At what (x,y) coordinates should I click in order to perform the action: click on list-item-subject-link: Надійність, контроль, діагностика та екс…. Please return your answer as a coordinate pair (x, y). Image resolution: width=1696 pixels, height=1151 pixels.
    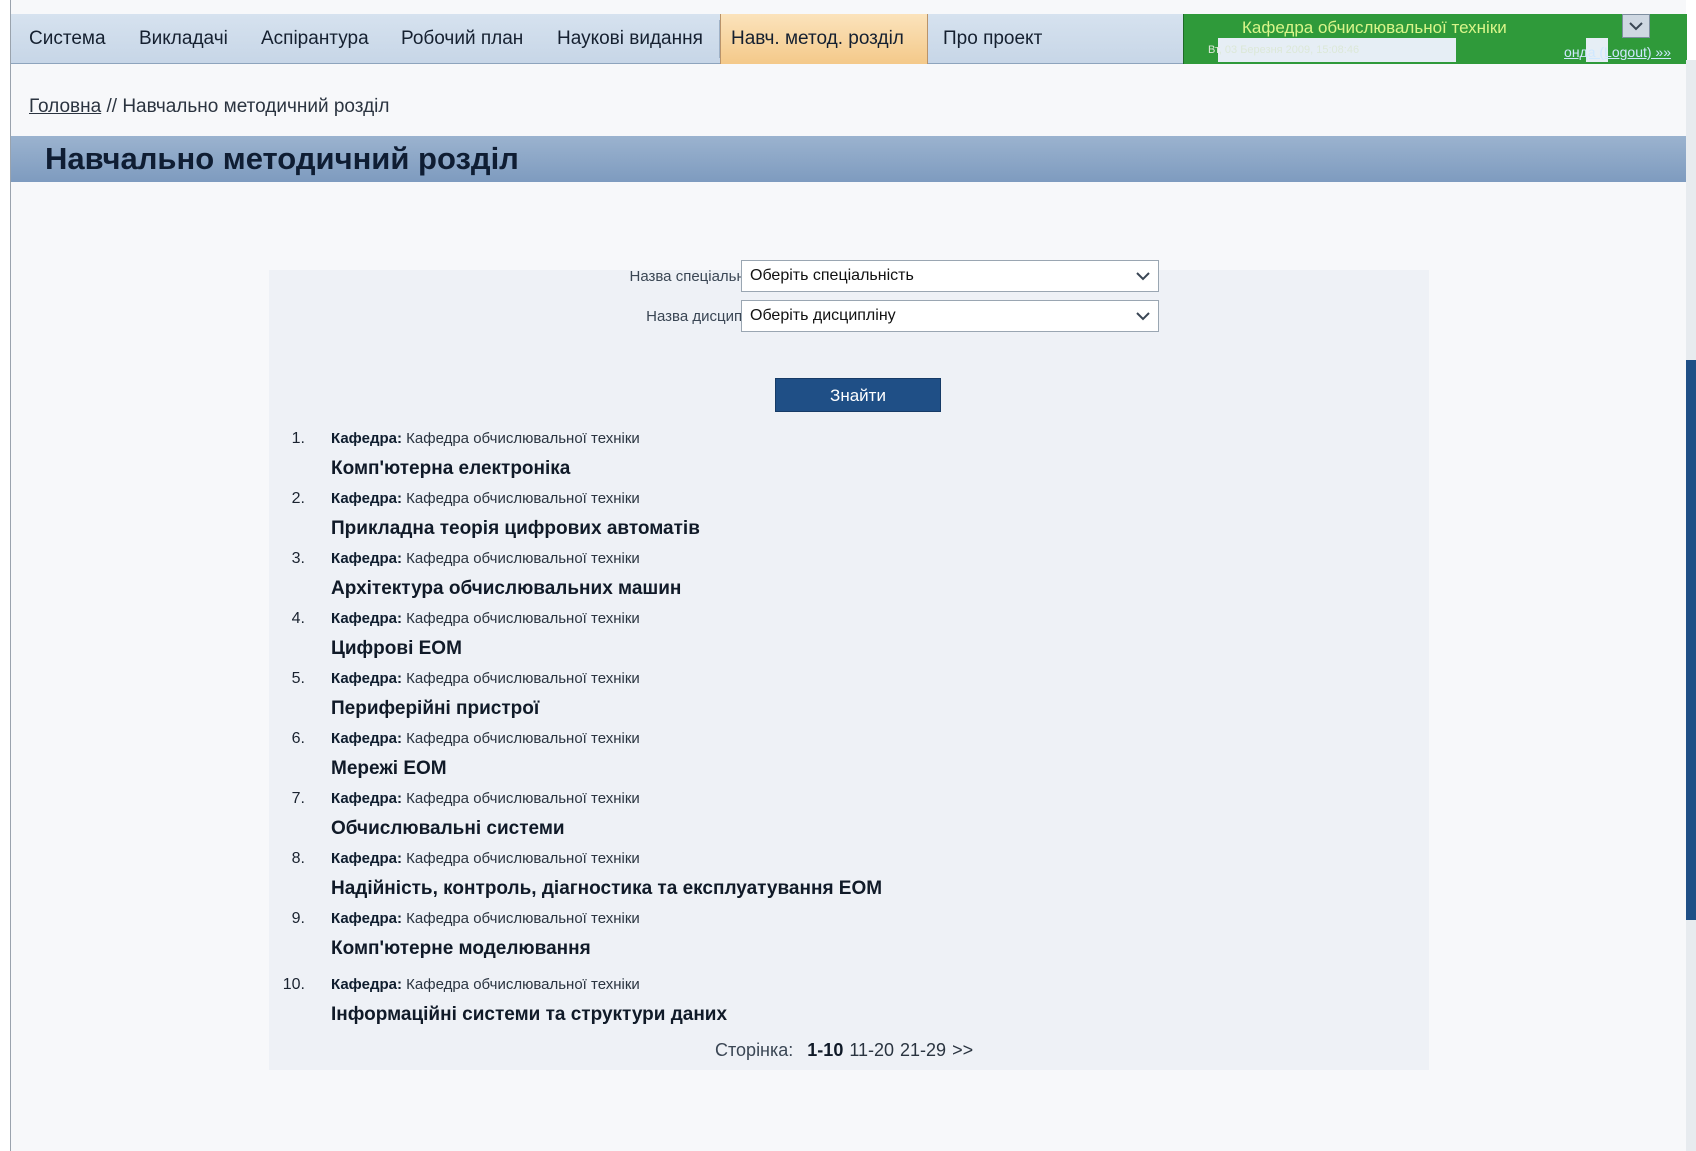
    Looking at the image, I should click on (606, 889).